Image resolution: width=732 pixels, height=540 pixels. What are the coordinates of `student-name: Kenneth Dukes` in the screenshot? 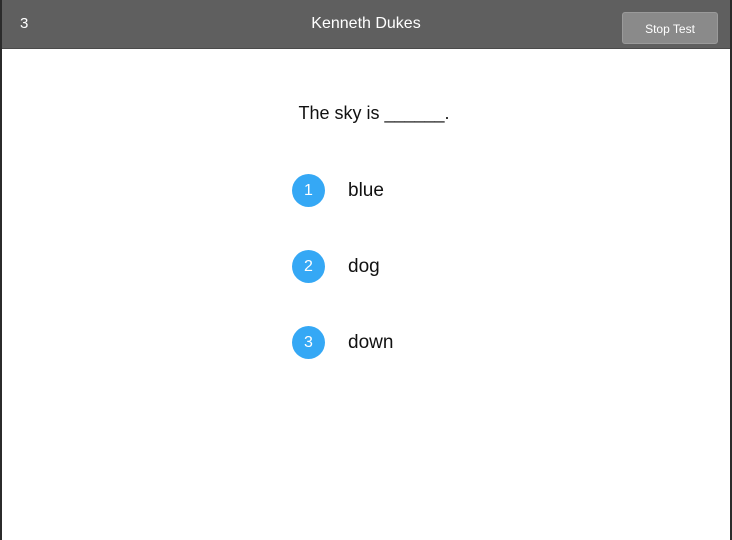 It's located at (366, 23).